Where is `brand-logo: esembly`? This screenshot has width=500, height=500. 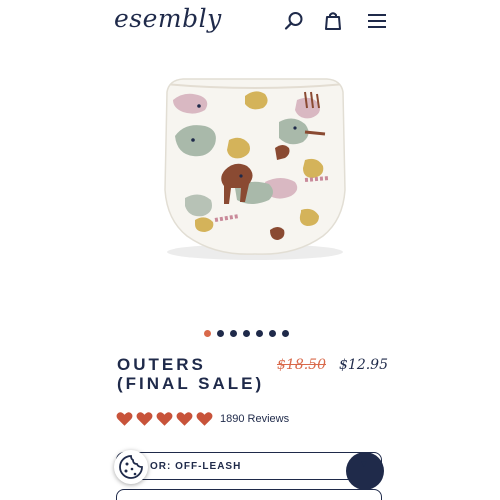 brand-logo: esembly is located at coordinates (168, 18).